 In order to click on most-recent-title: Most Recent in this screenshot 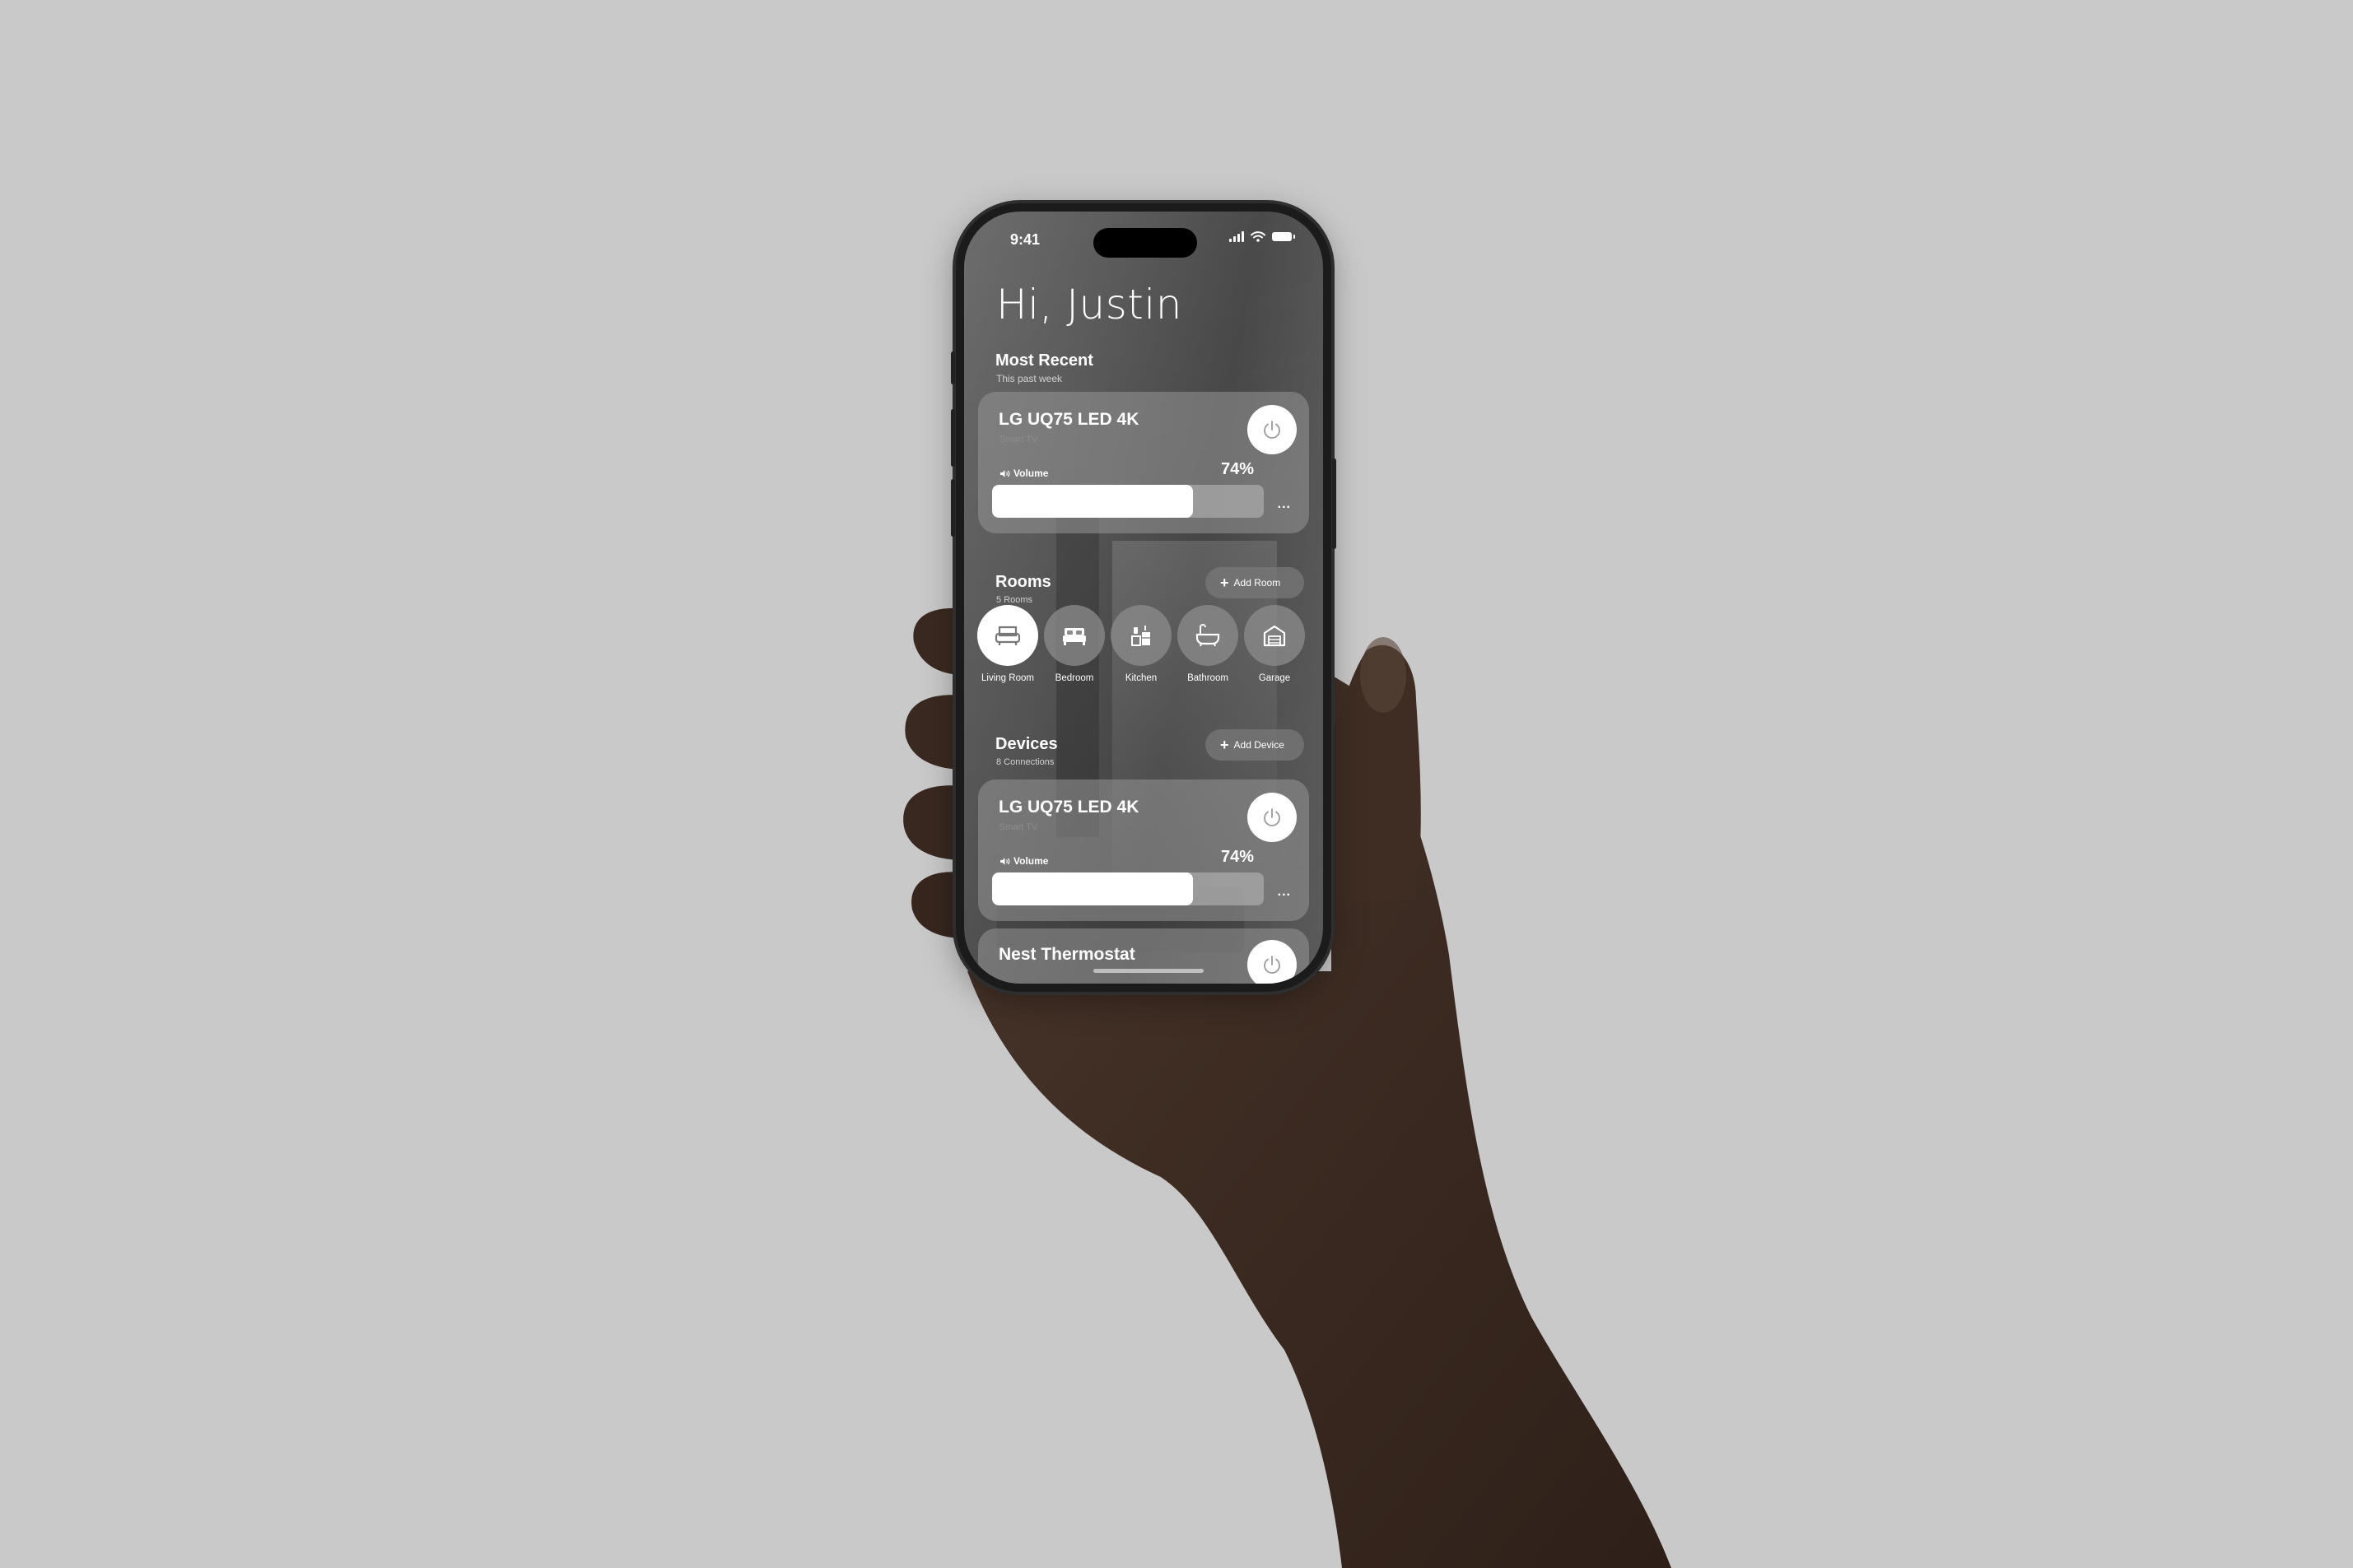, I will do `click(1044, 360)`.